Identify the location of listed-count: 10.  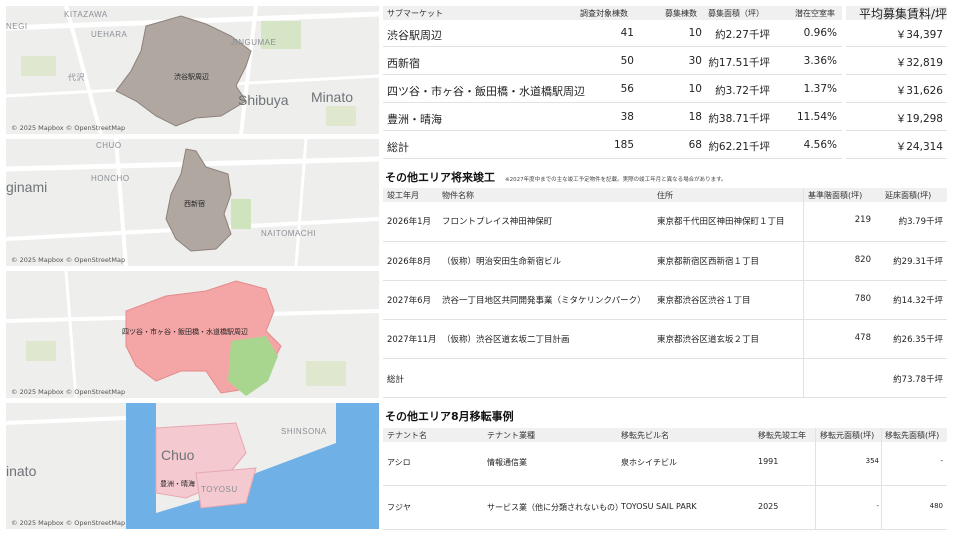
(695, 89).